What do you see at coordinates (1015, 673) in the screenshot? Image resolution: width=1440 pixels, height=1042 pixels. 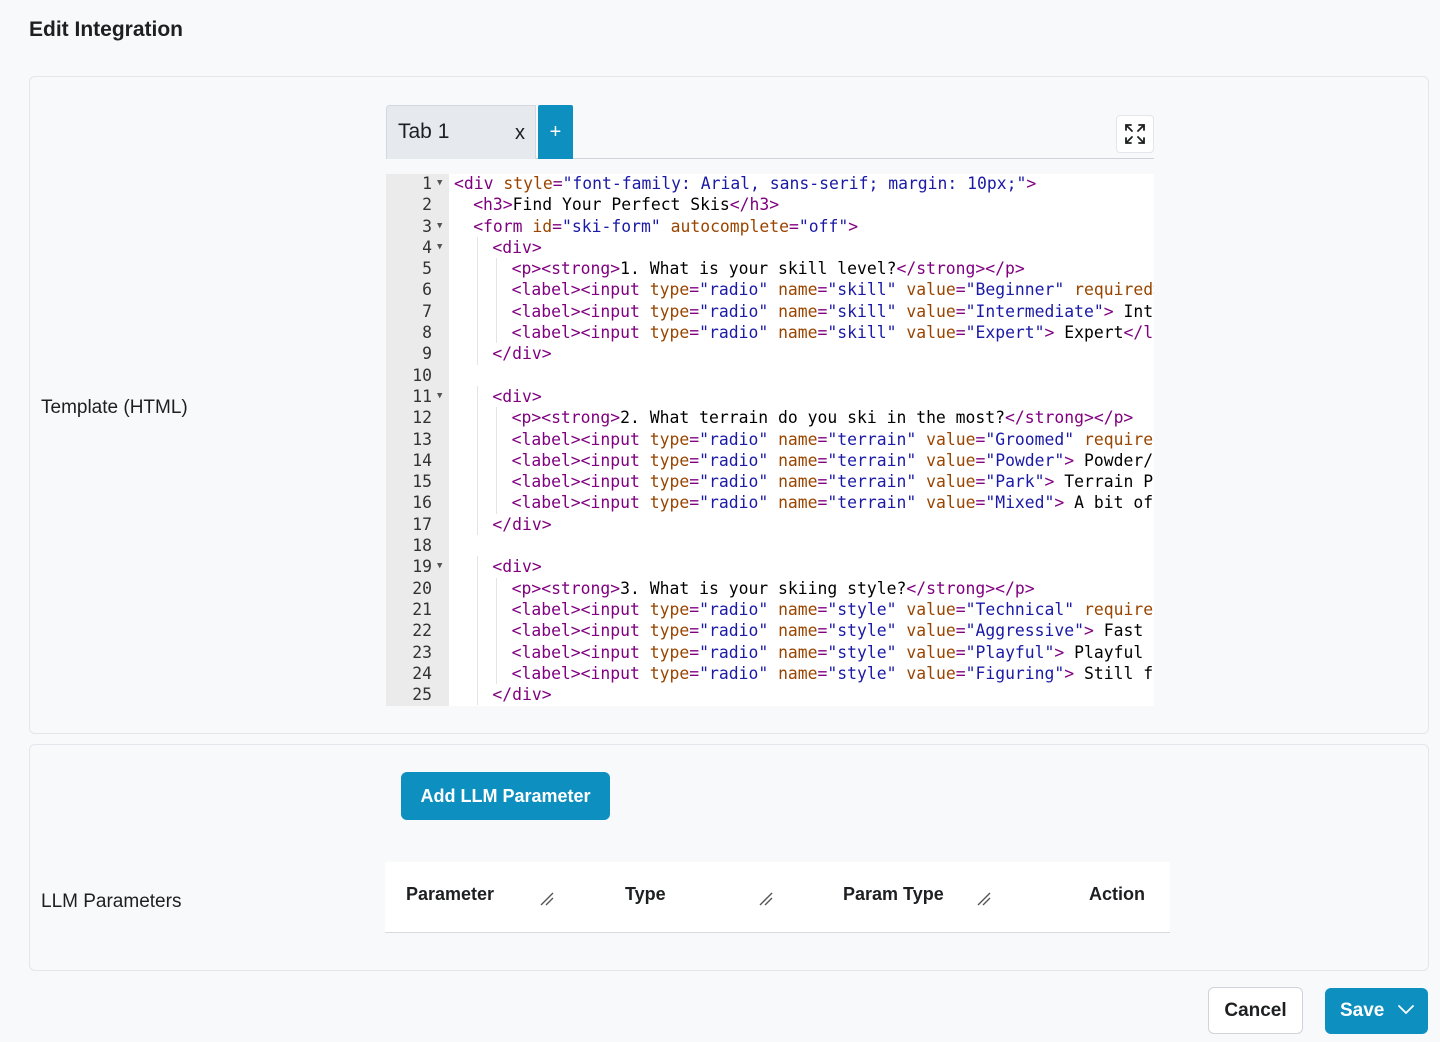 I see `code-token: "Figuring"` at bounding box center [1015, 673].